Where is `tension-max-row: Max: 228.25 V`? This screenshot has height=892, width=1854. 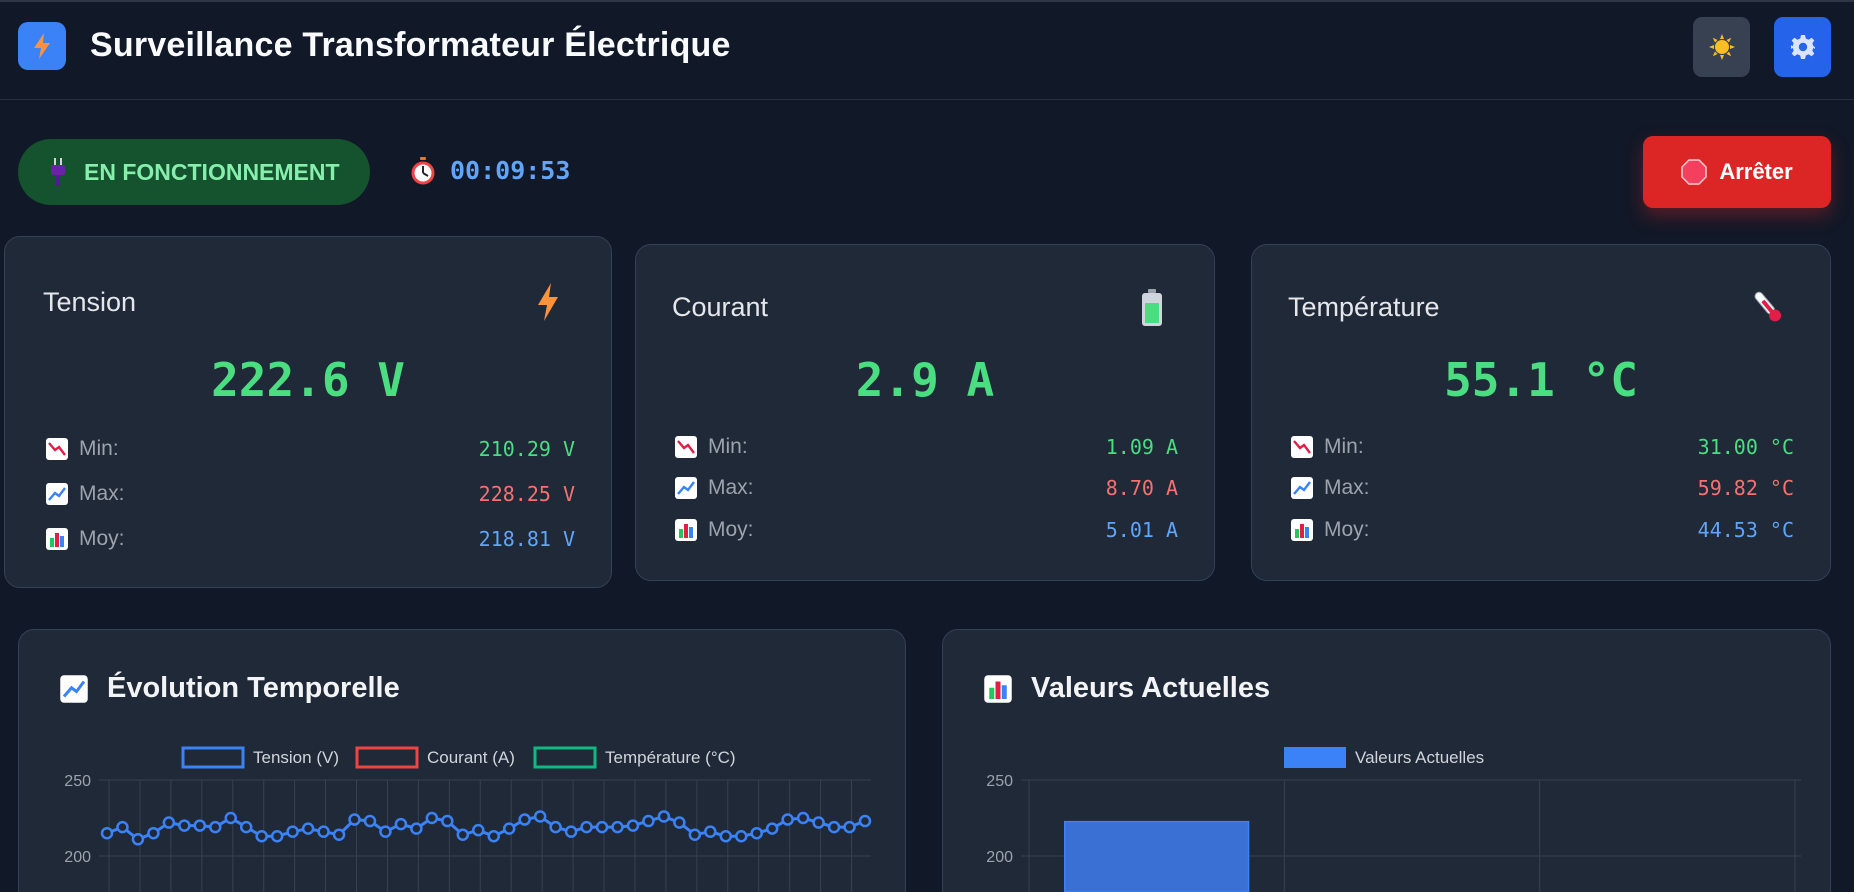
tension-max-row: Max: 228.25 V is located at coordinates (310, 494).